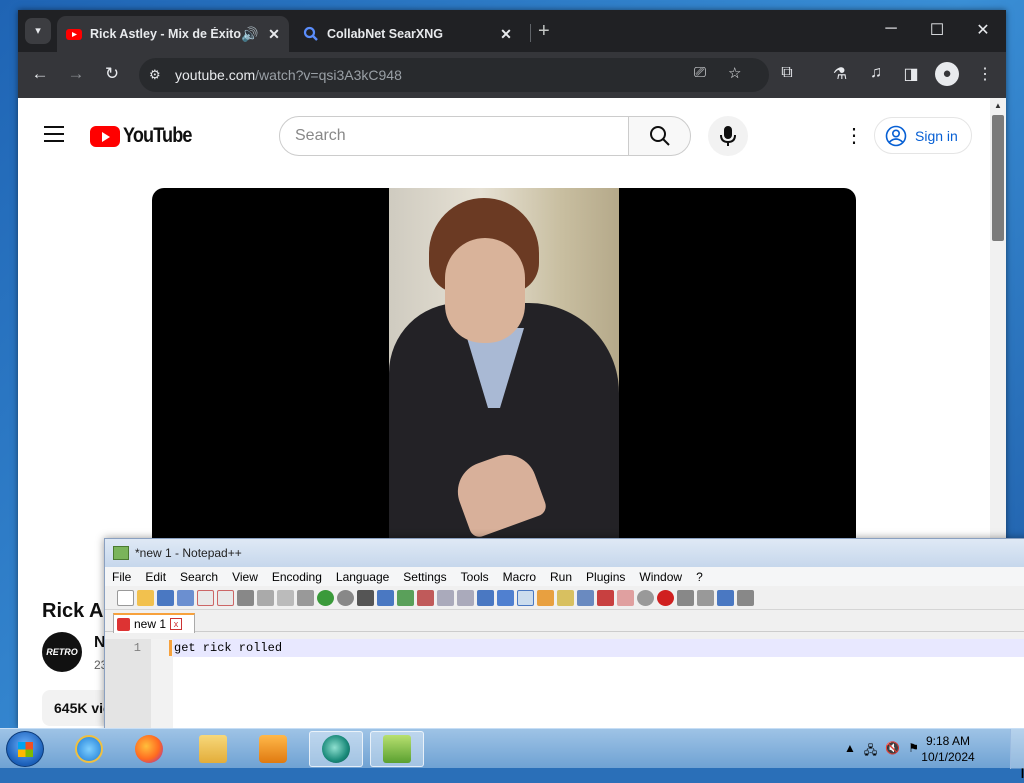 The image size is (1024, 783). I want to click on menu-encoding: Encoding, so click(297, 577).